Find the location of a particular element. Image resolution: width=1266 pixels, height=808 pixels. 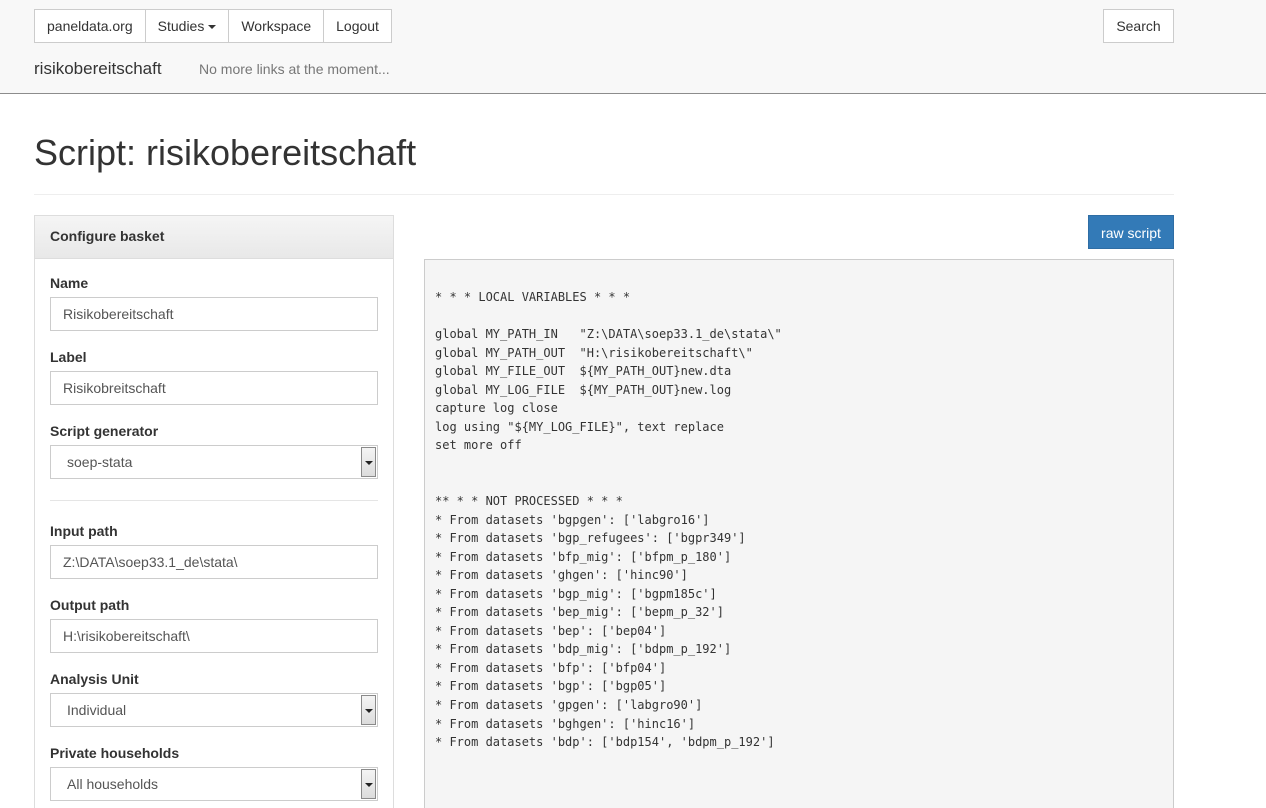

input-path-field: Z:\DATA\soep33.1_de\stata\ is located at coordinates (214, 562).